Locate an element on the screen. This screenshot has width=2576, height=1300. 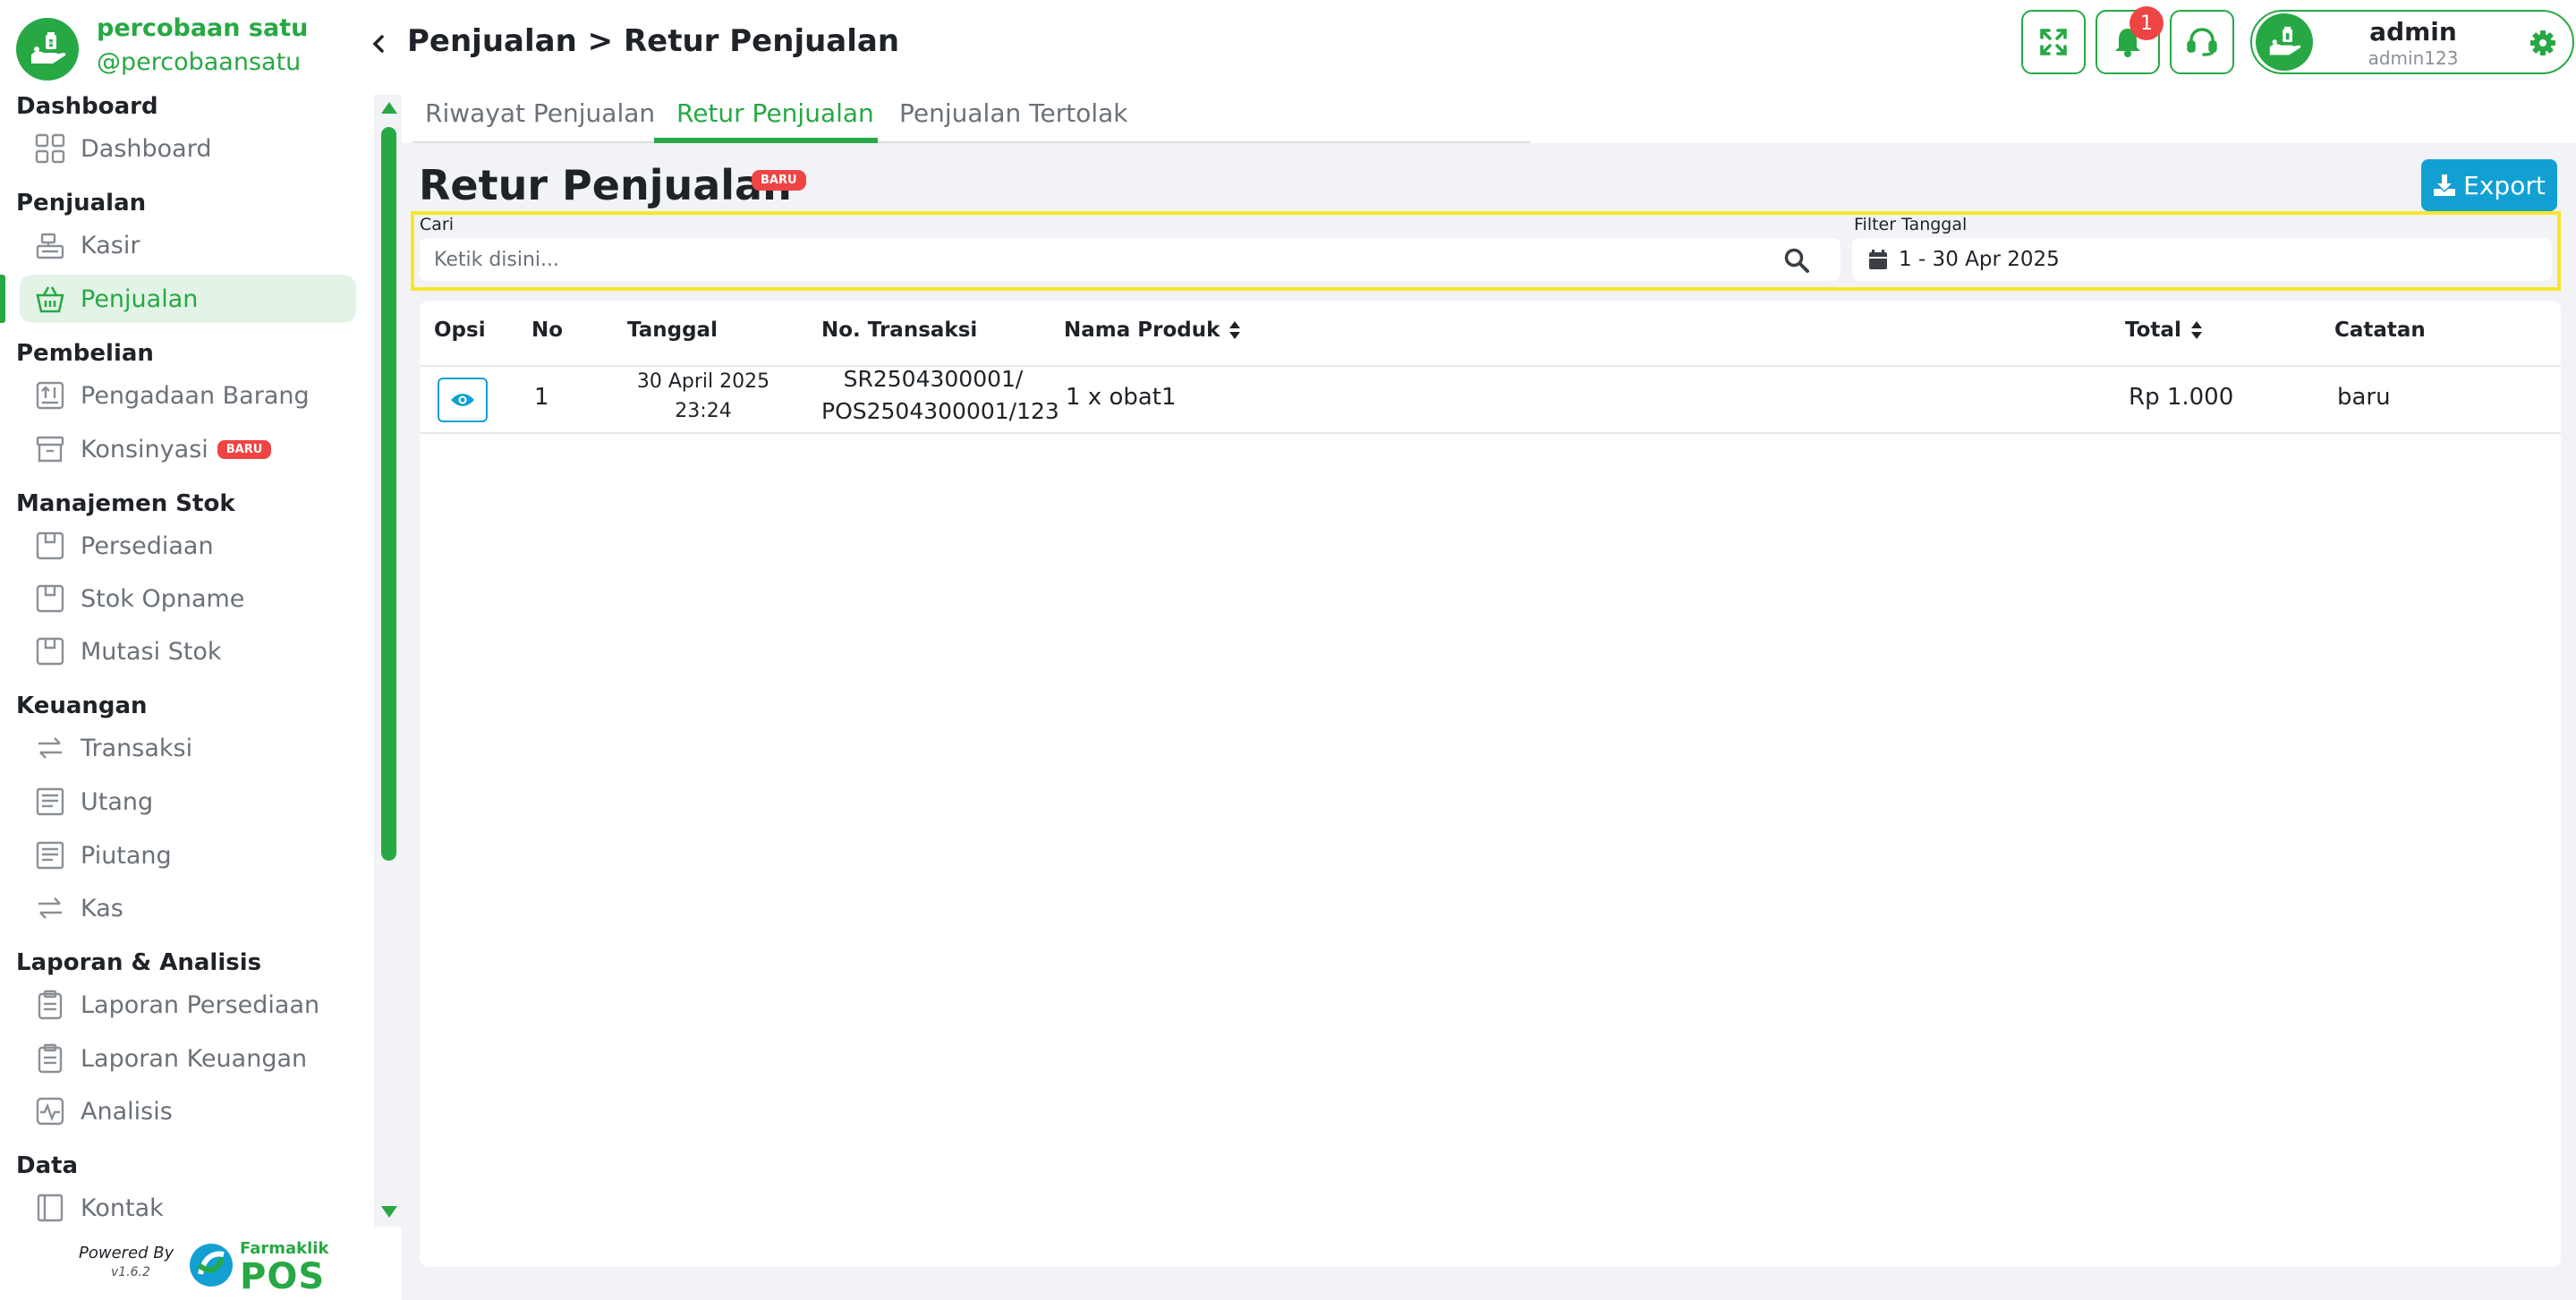
download-icon is located at coordinates (2445, 185).